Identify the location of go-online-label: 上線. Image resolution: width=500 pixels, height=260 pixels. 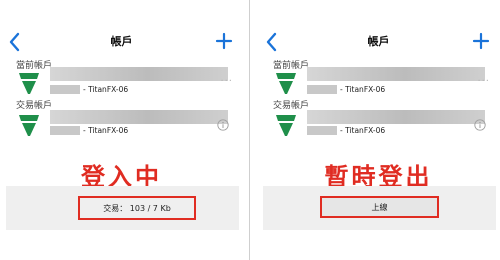
(379, 207).